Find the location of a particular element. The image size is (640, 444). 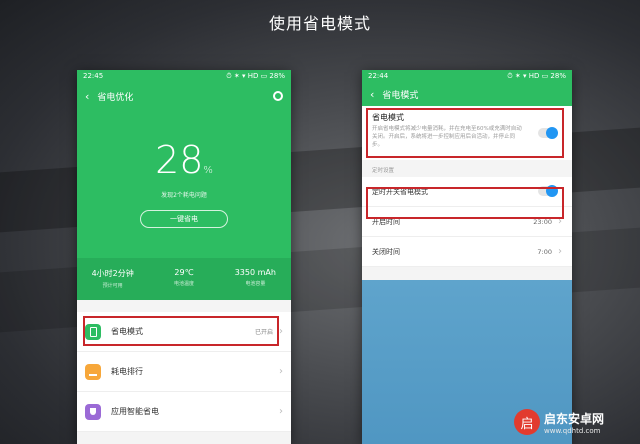

power-saving-toggle is located at coordinates (548, 133).